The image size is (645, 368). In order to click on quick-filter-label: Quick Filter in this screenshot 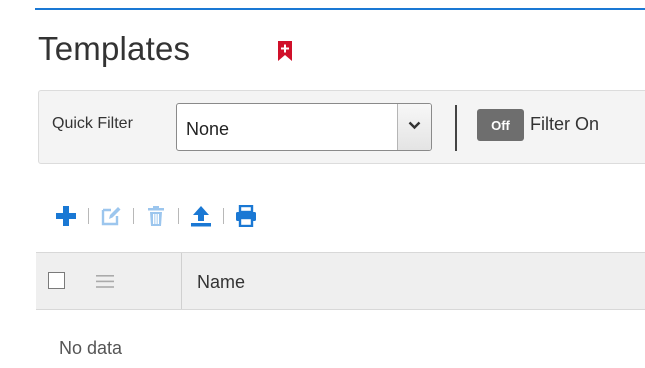, I will do `click(92, 123)`.